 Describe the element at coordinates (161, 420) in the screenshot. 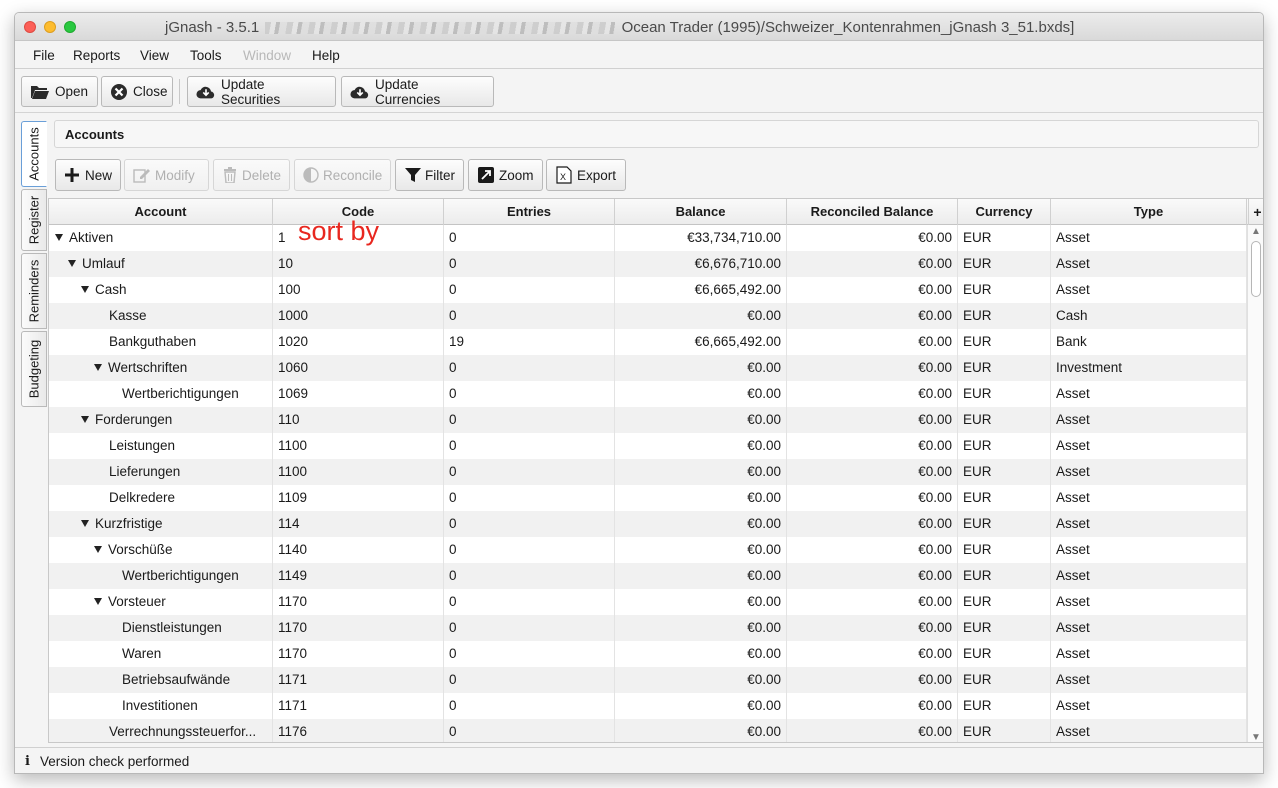

I see `account-cell: Forderungen` at that location.